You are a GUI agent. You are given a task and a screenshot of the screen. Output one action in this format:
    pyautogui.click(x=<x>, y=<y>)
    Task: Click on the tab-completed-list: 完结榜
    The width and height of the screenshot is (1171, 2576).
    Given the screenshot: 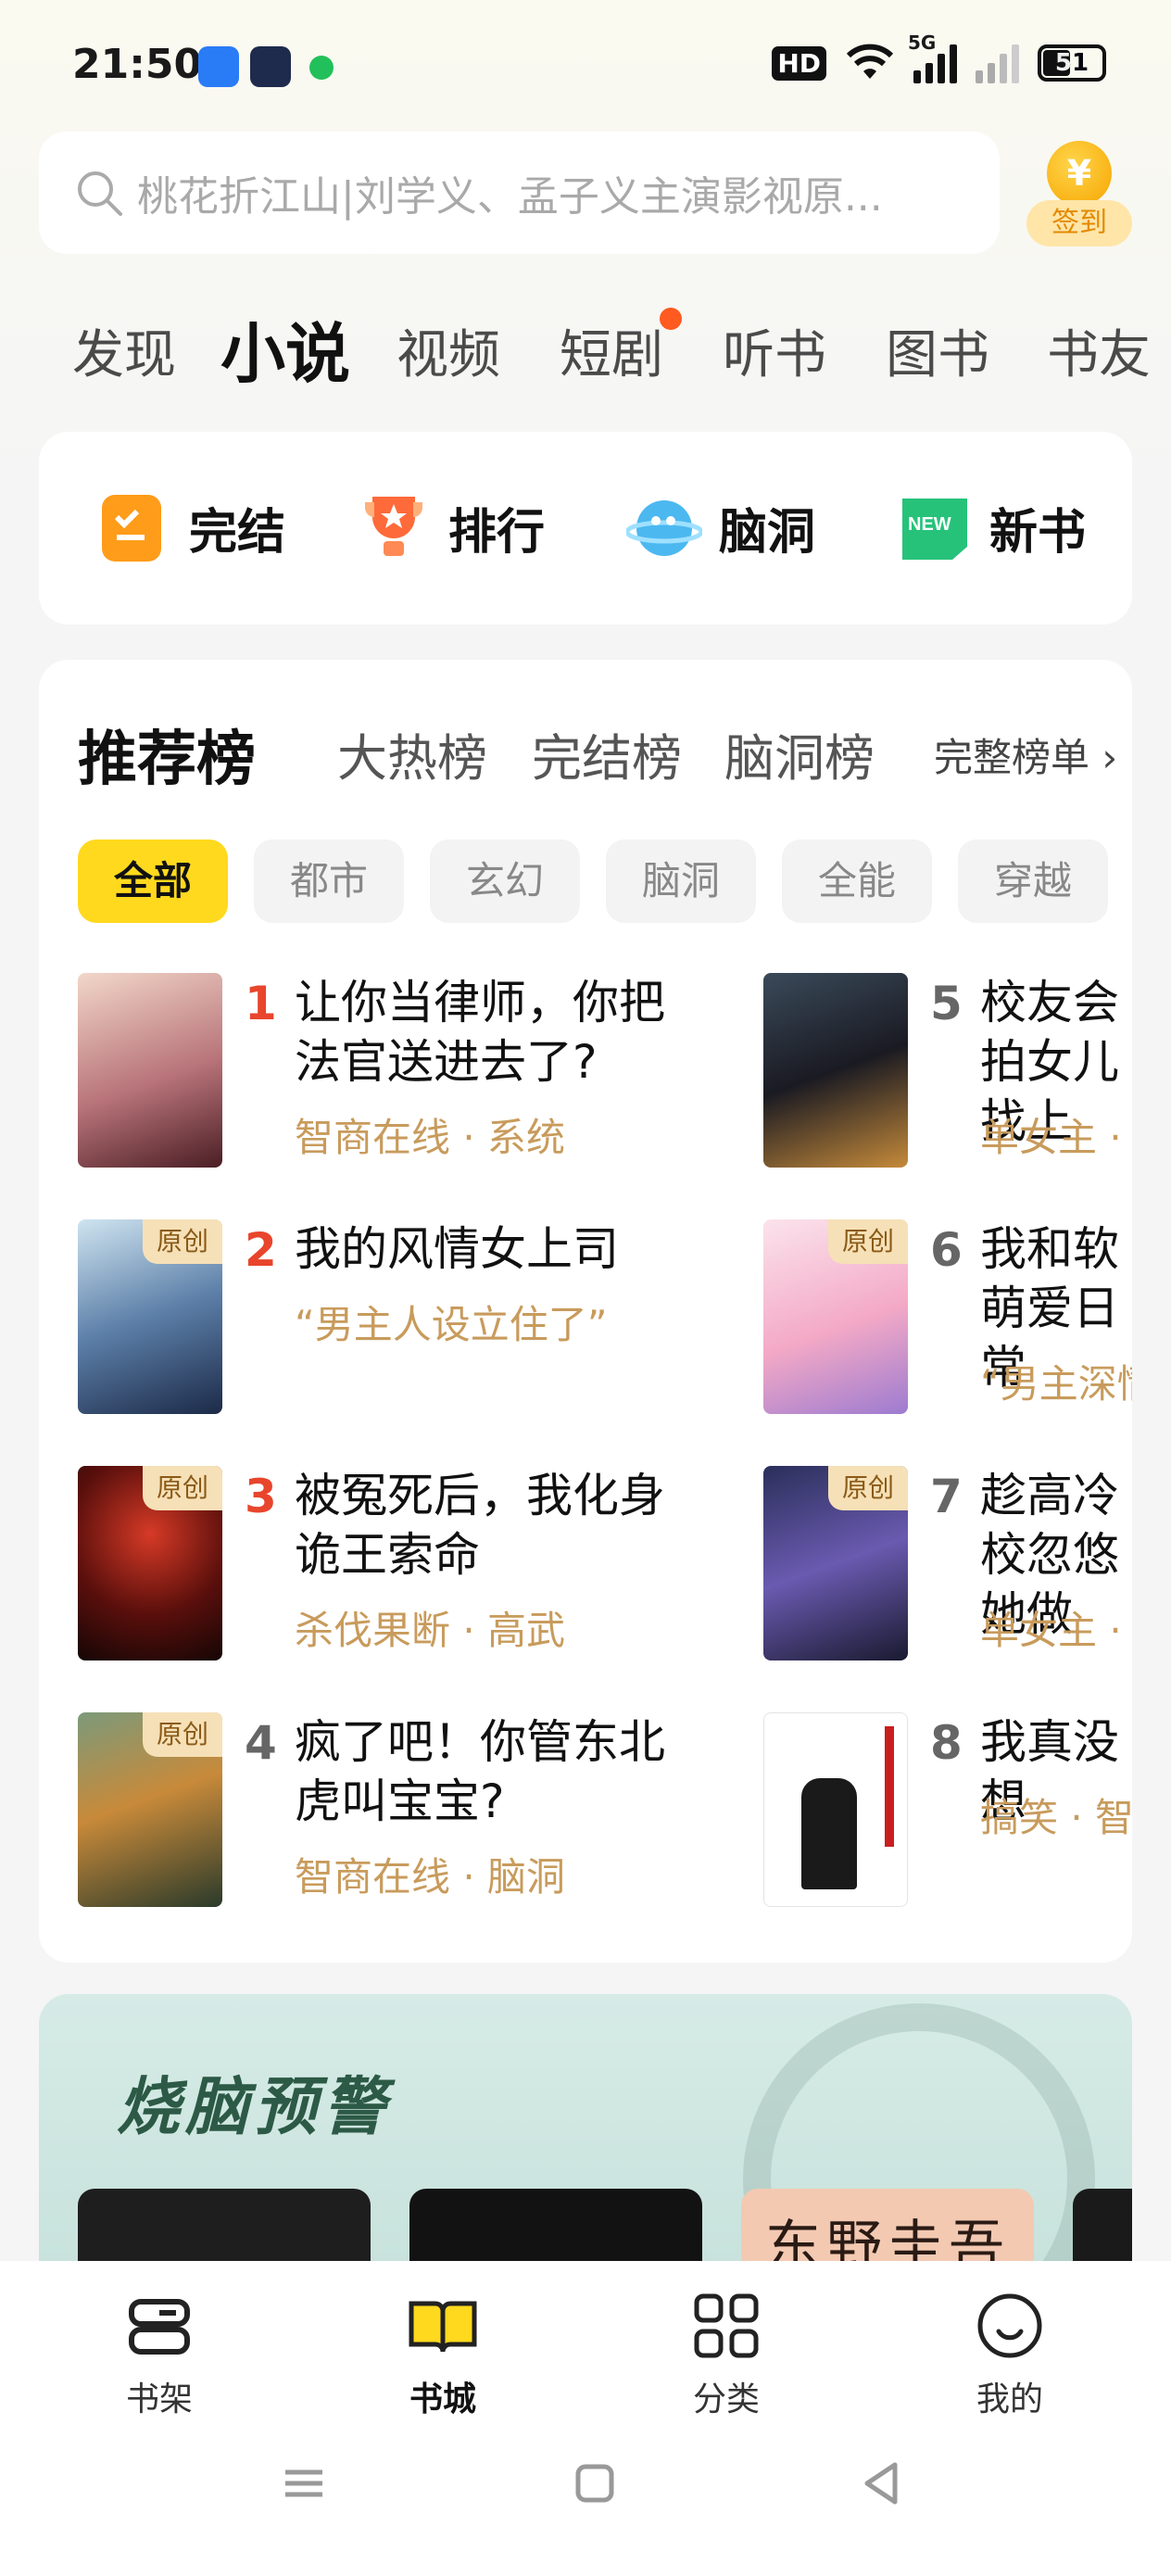 What is the action you would take?
    pyautogui.click(x=607, y=753)
    